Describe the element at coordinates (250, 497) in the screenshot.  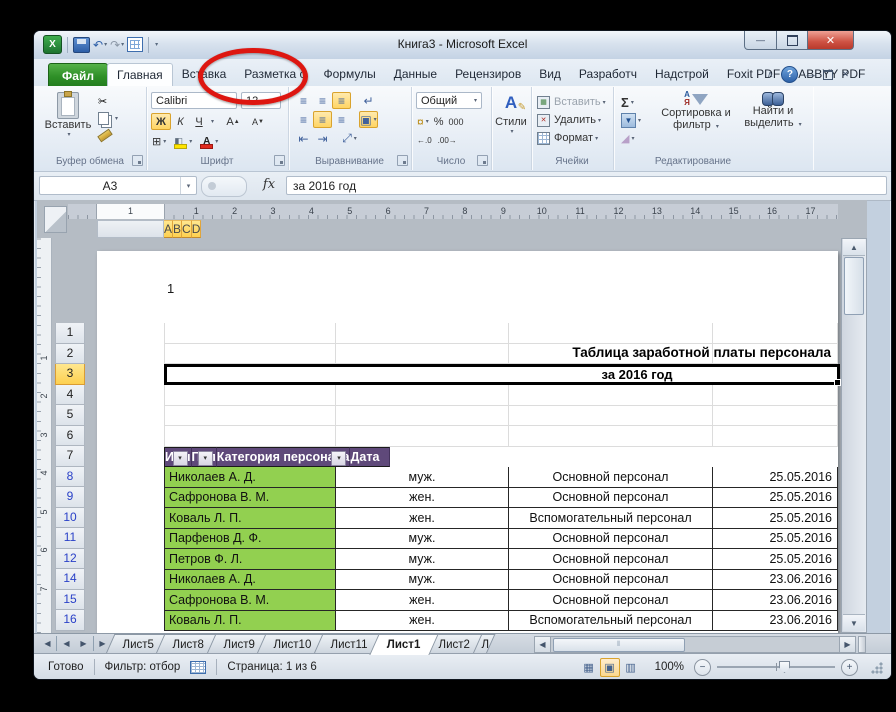
I see `cell-name: Сафронова В. М.` at that location.